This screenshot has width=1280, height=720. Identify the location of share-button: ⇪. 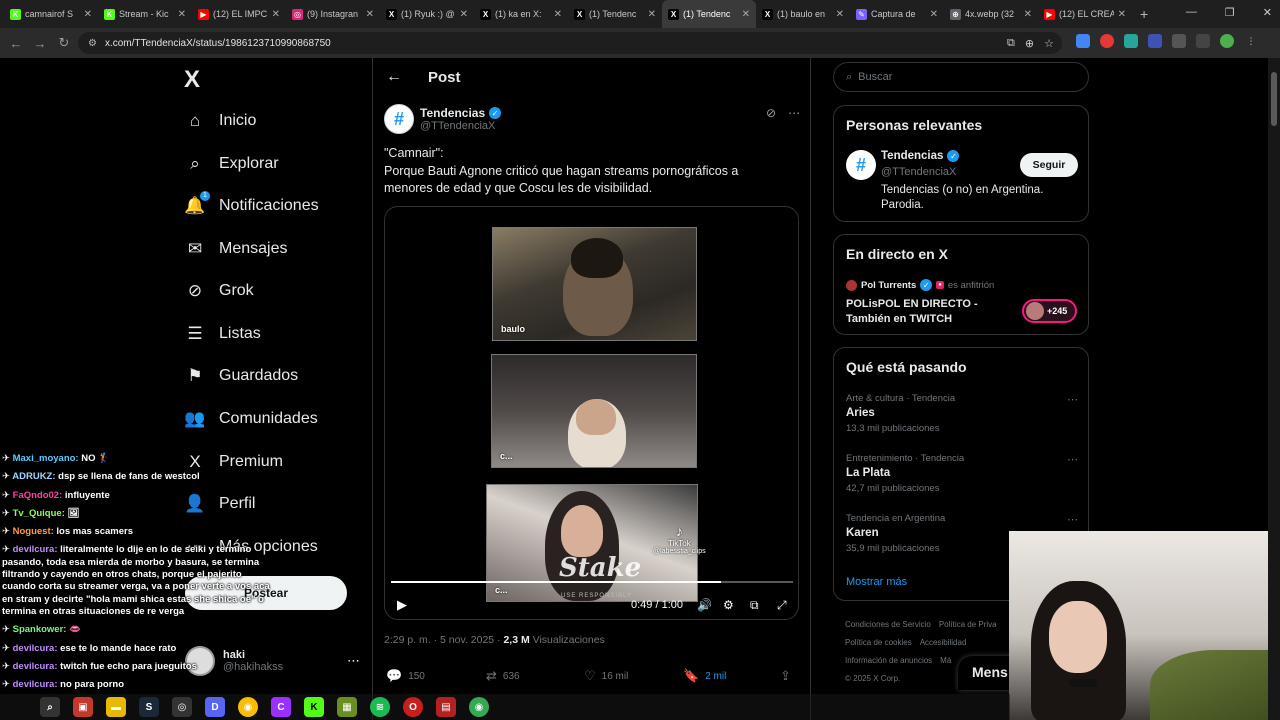
(785, 676).